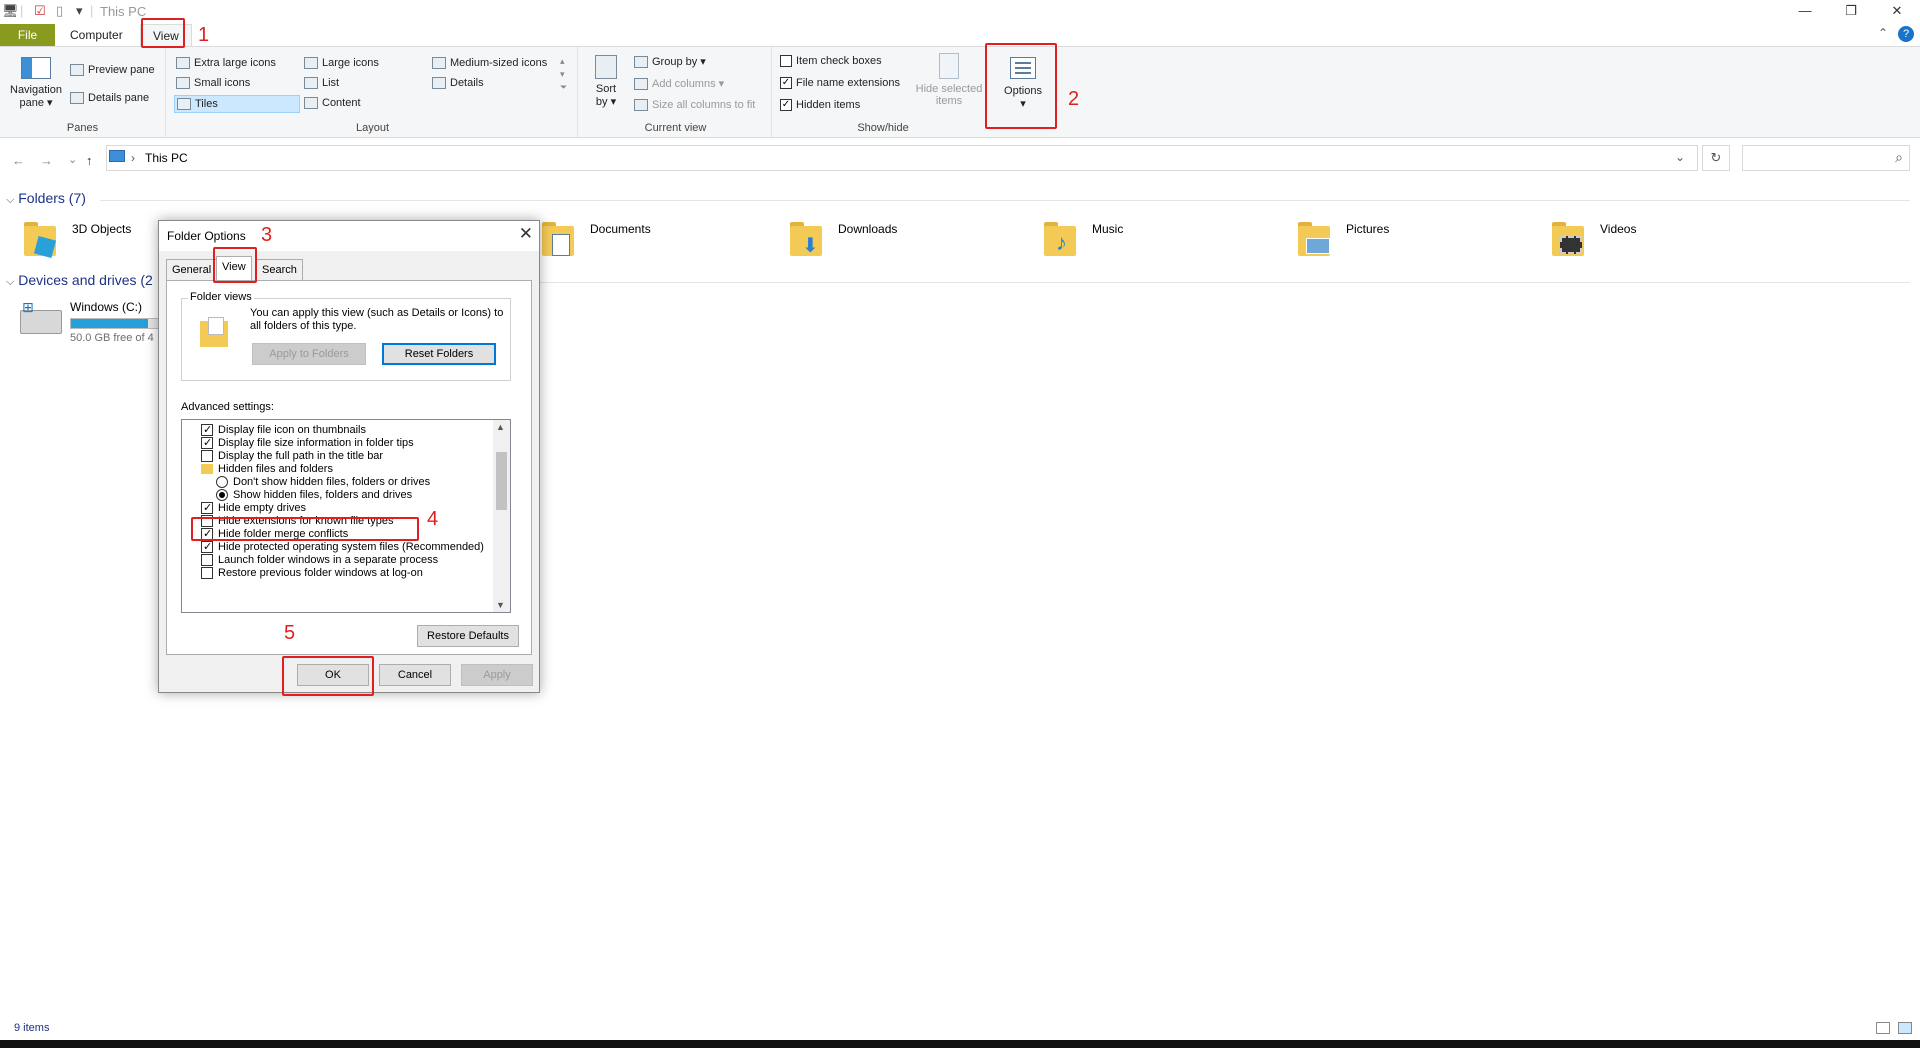 The image size is (1920, 1048). I want to click on folder-icon, so click(207, 469).